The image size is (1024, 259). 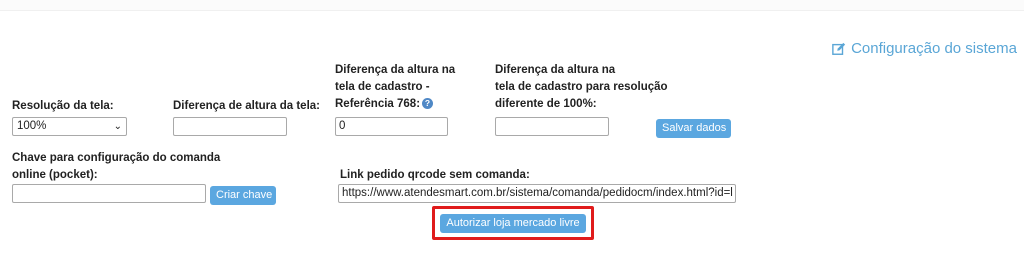 I want to click on system-config-label: Configuração do sistema, so click(x=934, y=48).